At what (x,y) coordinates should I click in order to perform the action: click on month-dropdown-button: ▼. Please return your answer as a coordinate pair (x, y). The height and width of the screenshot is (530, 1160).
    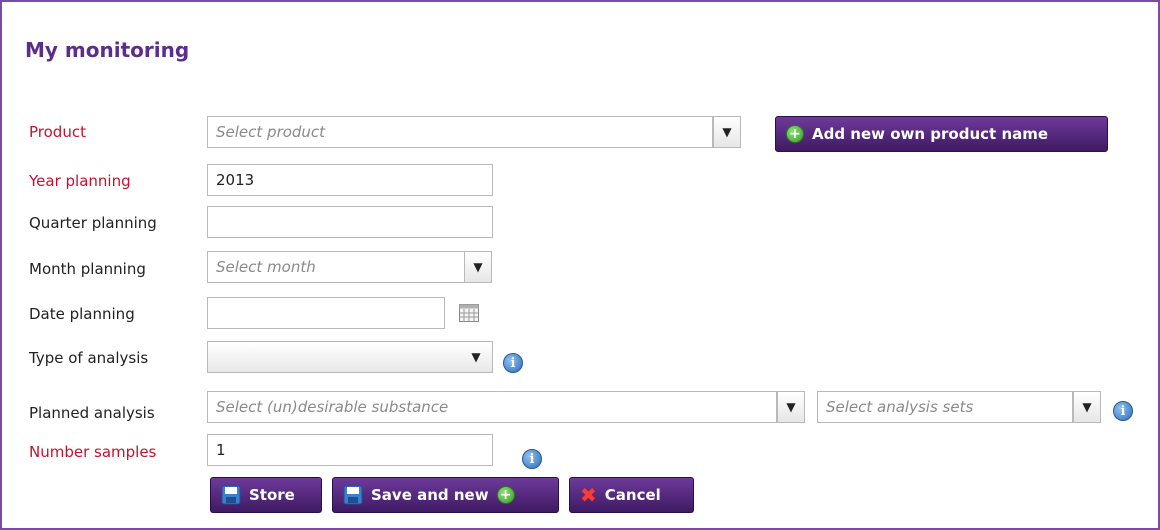
    Looking at the image, I should click on (478, 267).